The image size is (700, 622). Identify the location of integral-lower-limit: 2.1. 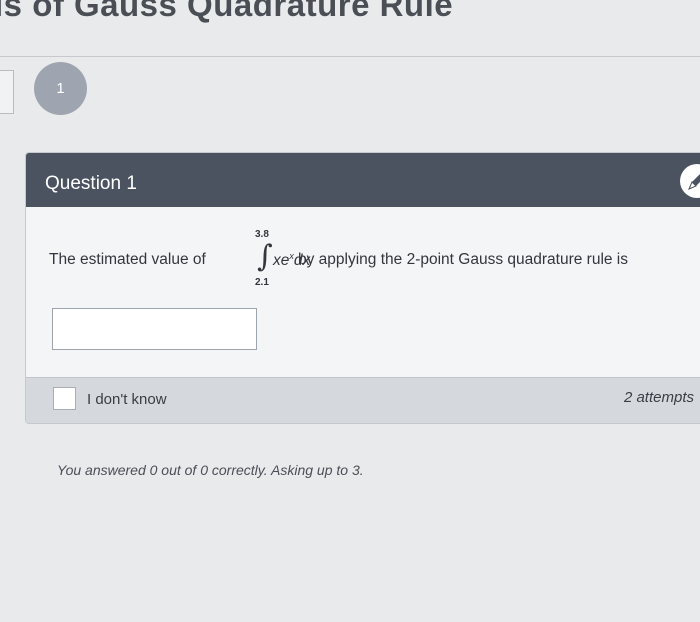
(262, 282).